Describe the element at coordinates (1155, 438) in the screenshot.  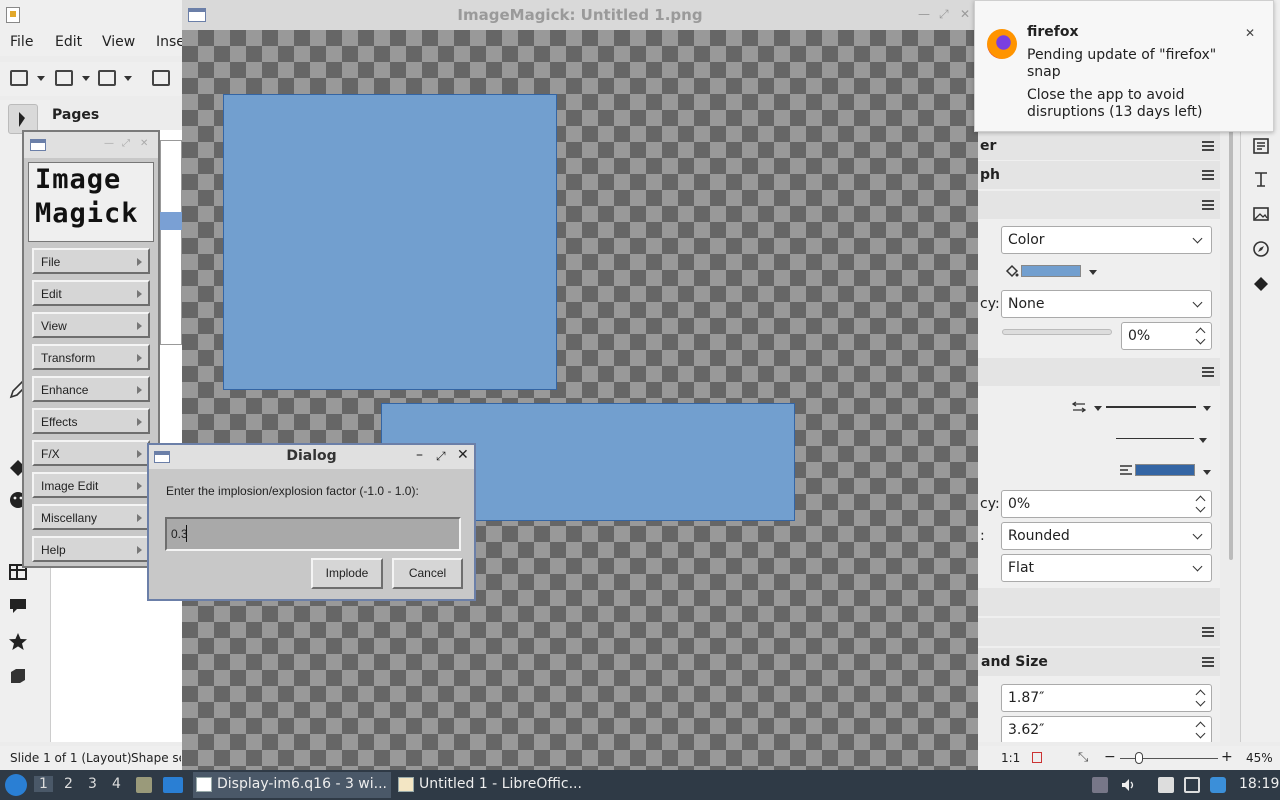
I see `line-width-preview` at that location.